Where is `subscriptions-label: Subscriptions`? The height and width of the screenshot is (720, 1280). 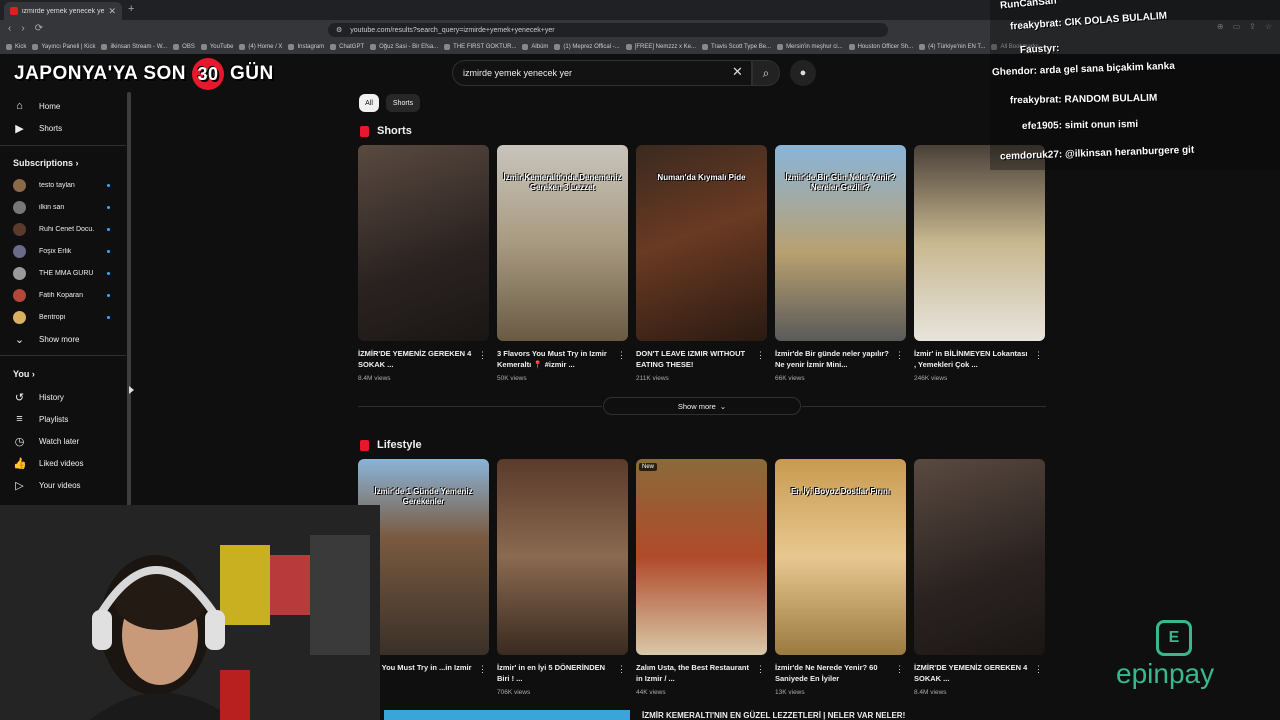 subscriptions-label: Subscriptions is located at coordinates (43, 163).